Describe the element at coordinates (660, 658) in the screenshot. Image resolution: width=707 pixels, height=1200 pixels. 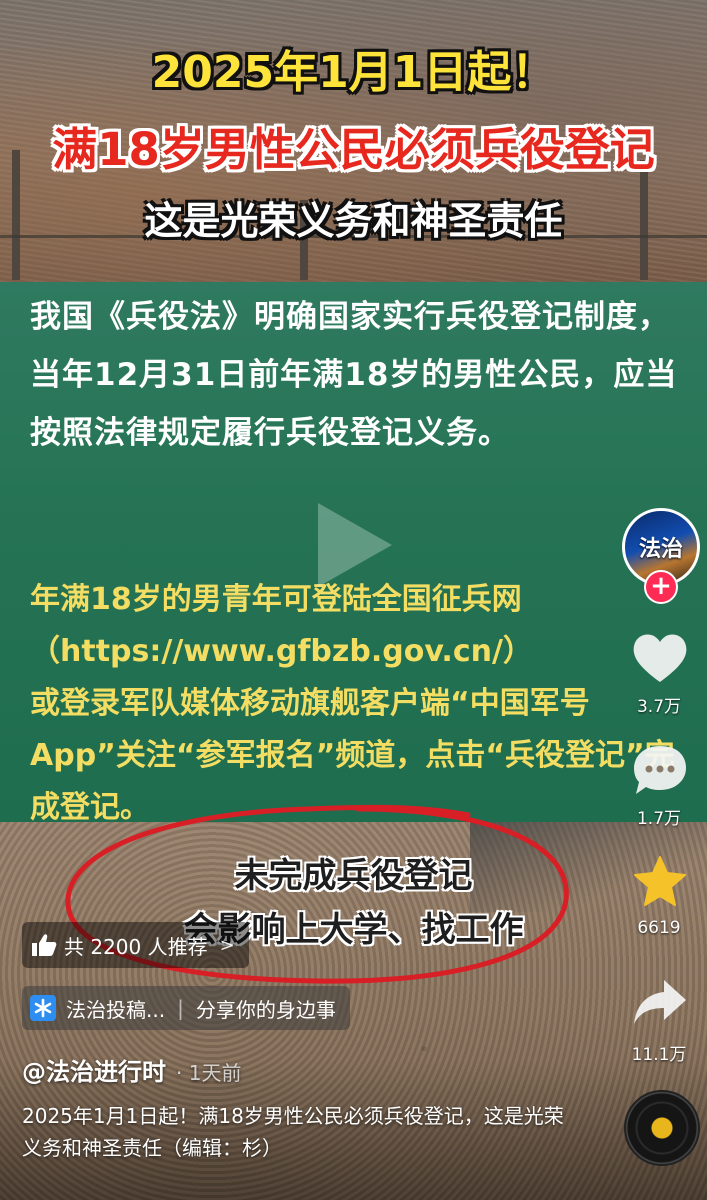
I see `heart-icon` at that location.